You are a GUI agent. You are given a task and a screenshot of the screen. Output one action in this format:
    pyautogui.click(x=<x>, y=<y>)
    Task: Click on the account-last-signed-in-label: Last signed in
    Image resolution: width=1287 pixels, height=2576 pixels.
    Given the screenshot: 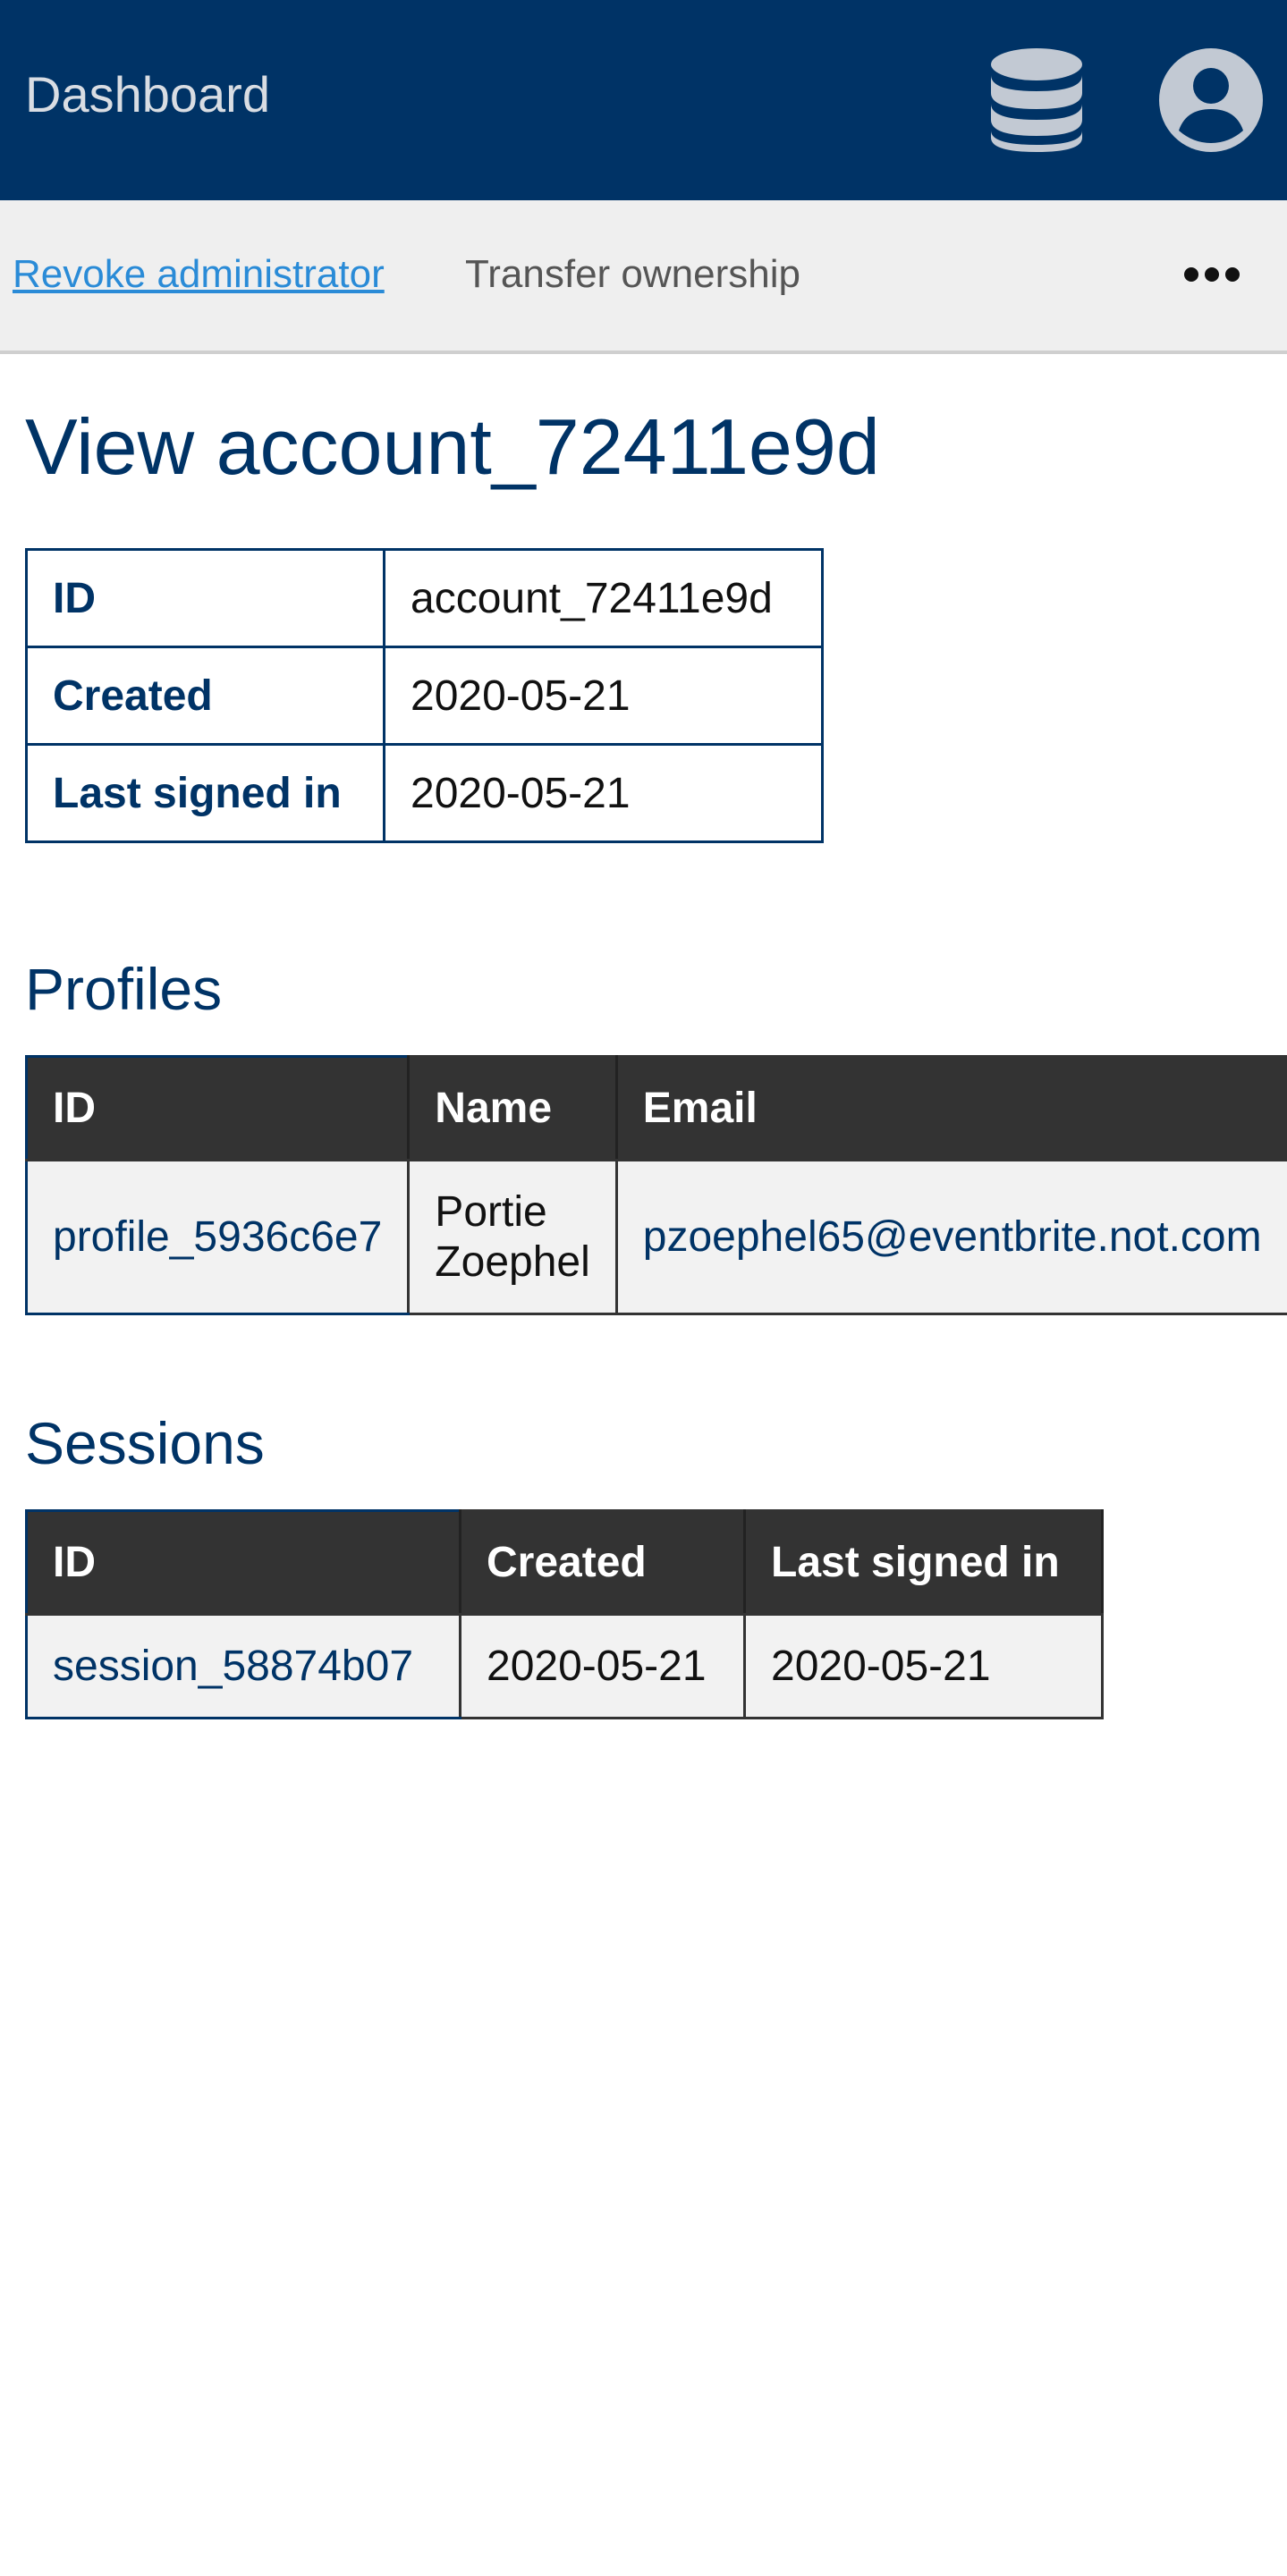 What is the action you would take?
    pyautogui.click(x=205, y=793)
    